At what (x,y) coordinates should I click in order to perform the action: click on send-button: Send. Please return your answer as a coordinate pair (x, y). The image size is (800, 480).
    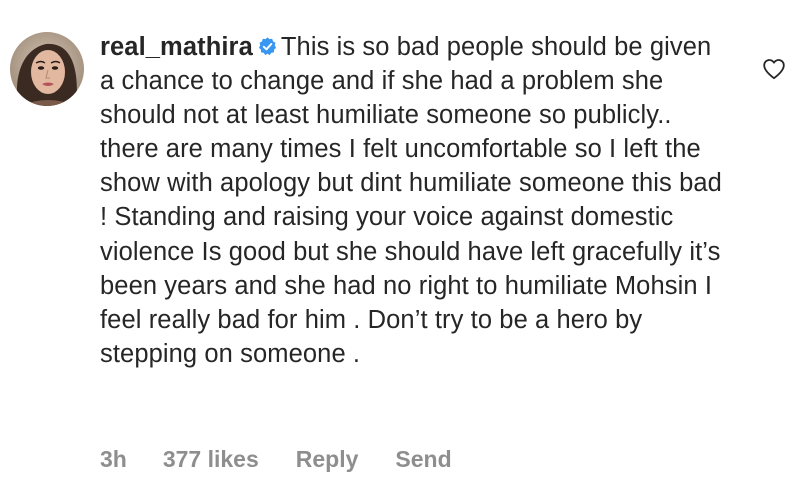
    Looking at the image, I should click on (423, 459).